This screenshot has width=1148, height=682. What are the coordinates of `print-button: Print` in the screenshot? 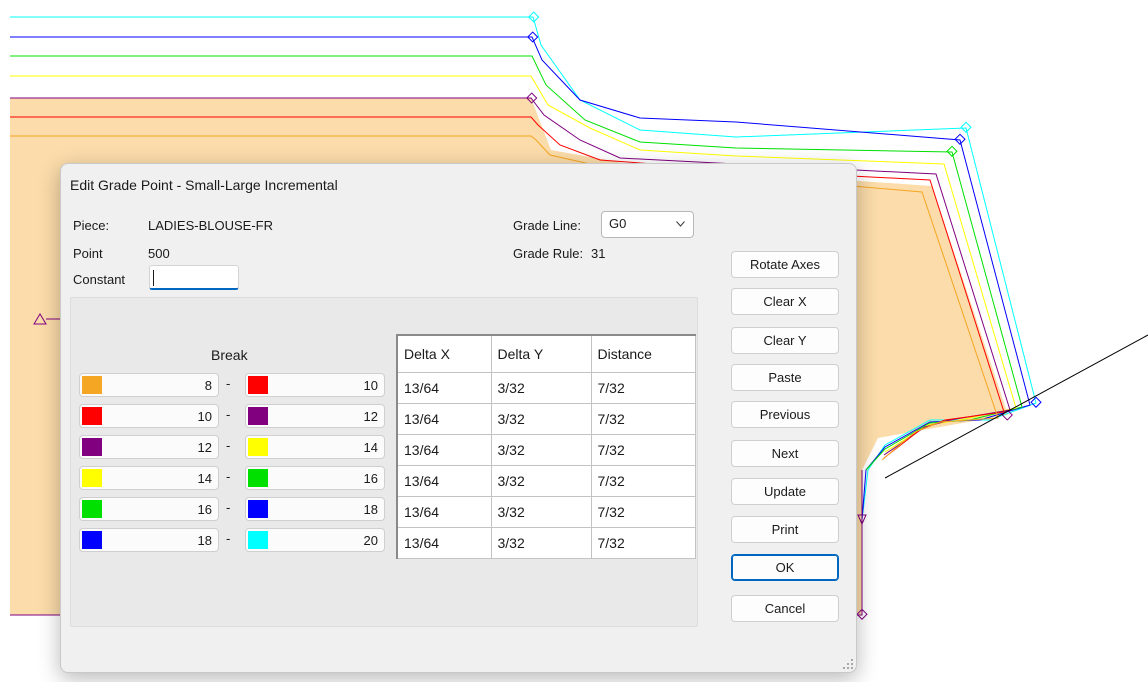 It's located at (785, 529).